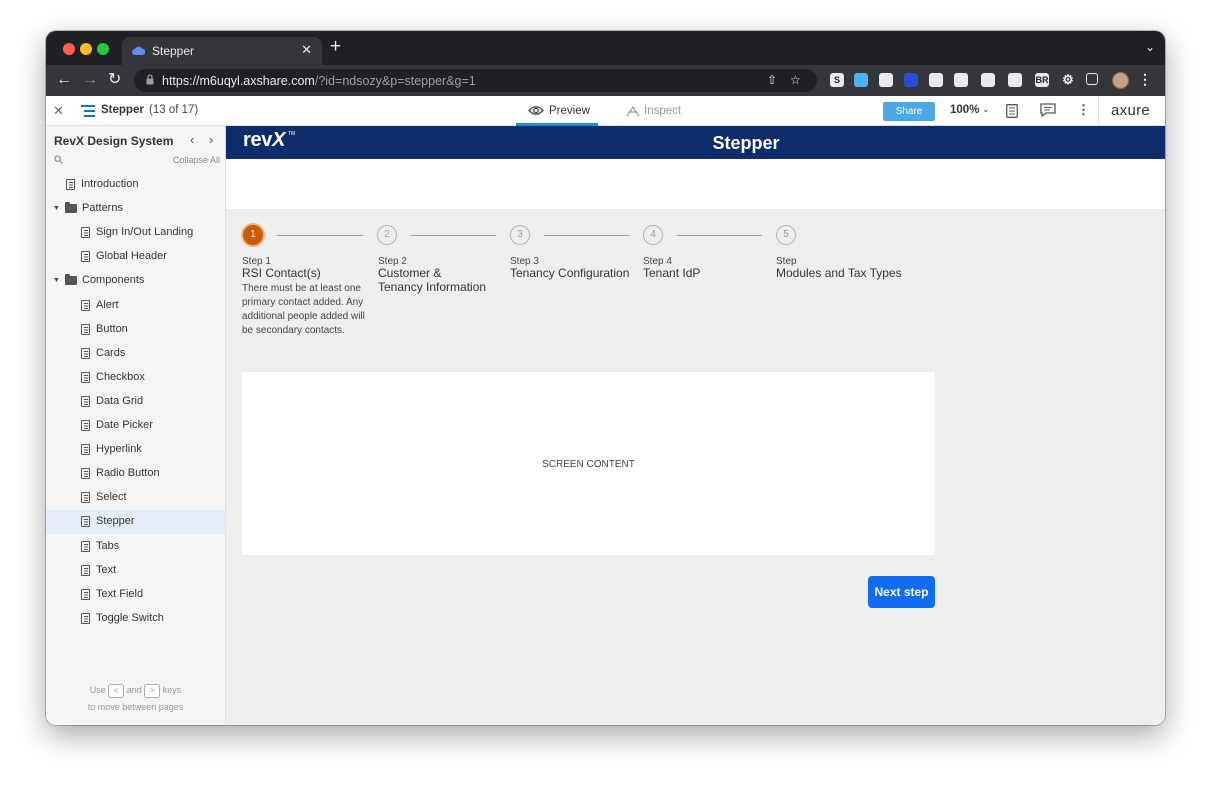 The width and height of the screenshot is (1211, 786). What do you see at coordinates (1150, 47) in the screenshot?
I see `chevron-down-icon: ⌄` at bounding box center [1150, 47].